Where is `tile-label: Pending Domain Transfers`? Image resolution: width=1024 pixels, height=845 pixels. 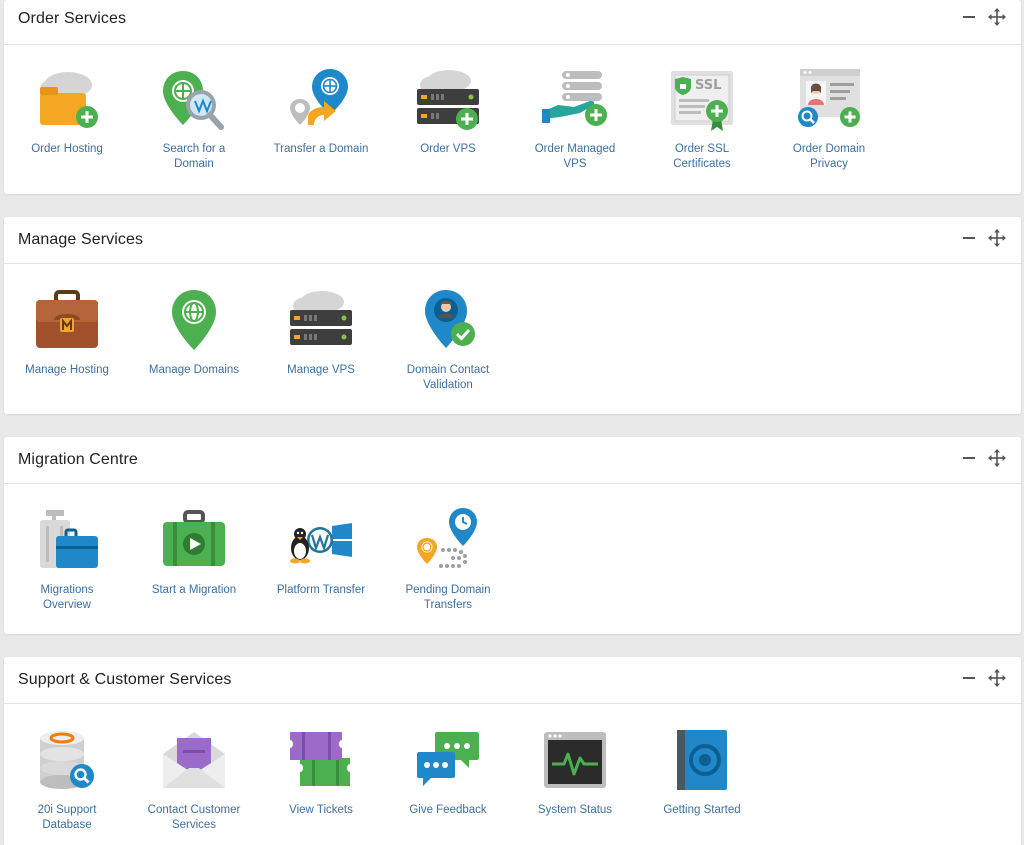 tile-label: Pending Domain Transfers is located at coordinates (448, 597).